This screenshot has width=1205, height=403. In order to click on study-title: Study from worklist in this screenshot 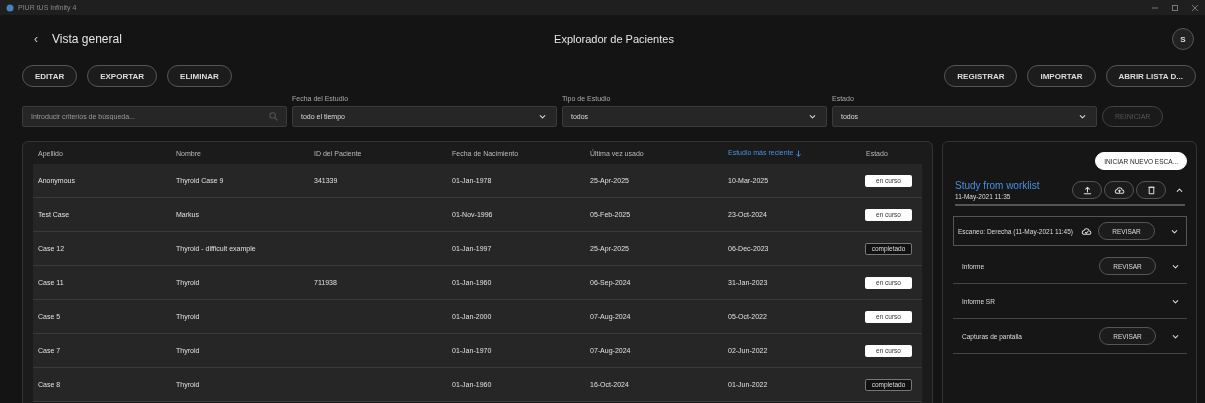, I will do `click(998, 185)`.